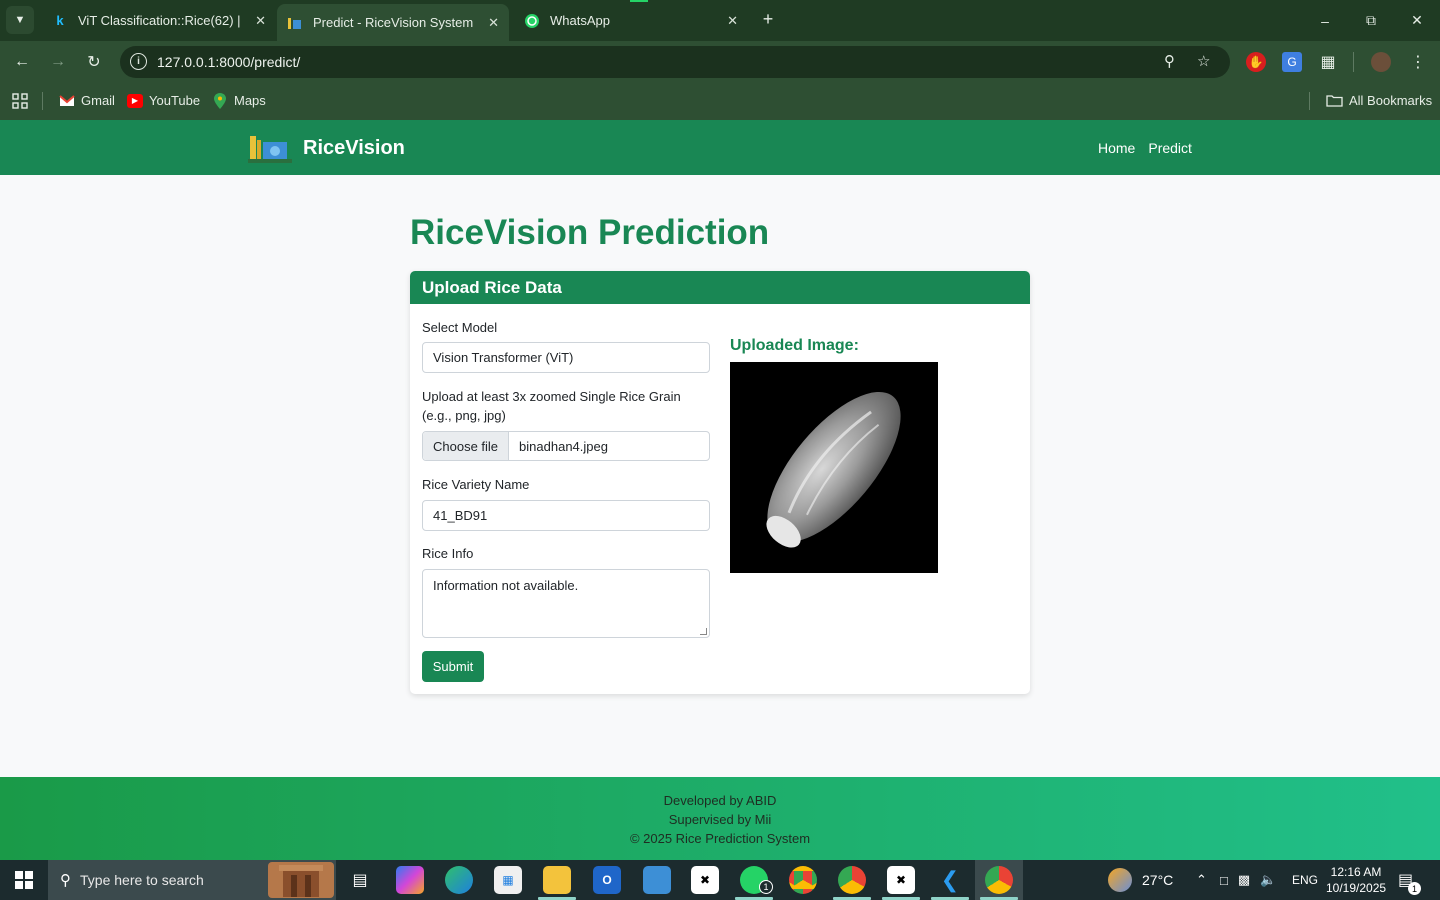 This screenshot has width=1440, height=900. I want to click on uploaded-image-title: Uploaded Image:, so click(794, 345).